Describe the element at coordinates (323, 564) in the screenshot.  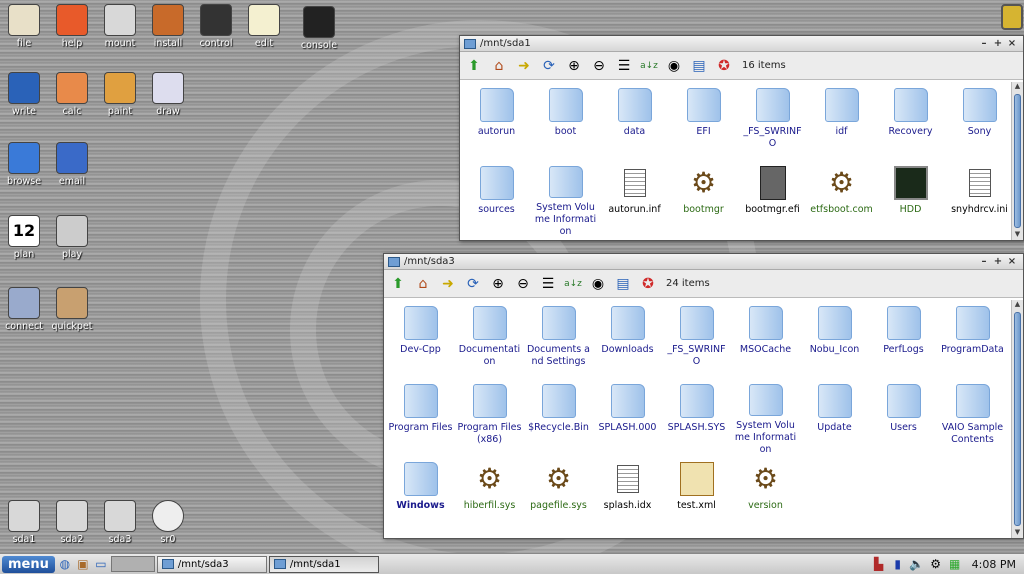
I see `task-button: /mnt/sda1` at that location.